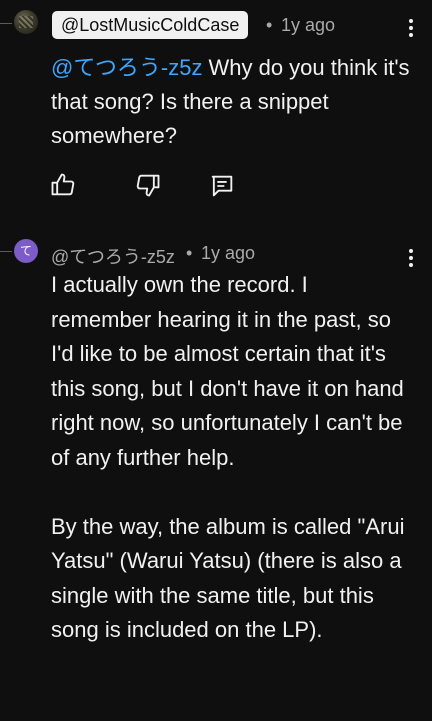 Image resolution: width=432 pixels, height=721 pixels. Describe the element at coordinates (113, 256) in the screenshot. I see `author-handle: @てつろう-z5z` at that location.